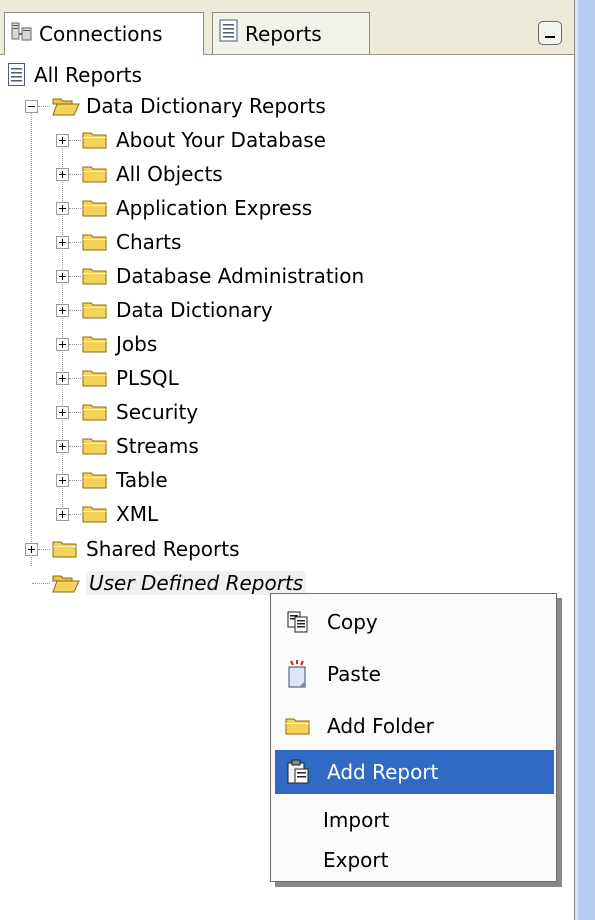 This screenshot has width=595, height=920. I want to click on tree-node-database-administration: Database Administration, so click(223, 276).